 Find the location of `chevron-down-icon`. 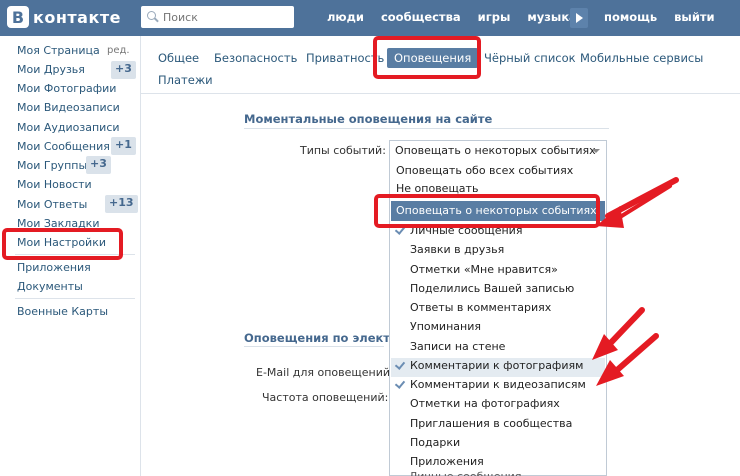

chevron-down-icon is located at coordinates (596, 151).